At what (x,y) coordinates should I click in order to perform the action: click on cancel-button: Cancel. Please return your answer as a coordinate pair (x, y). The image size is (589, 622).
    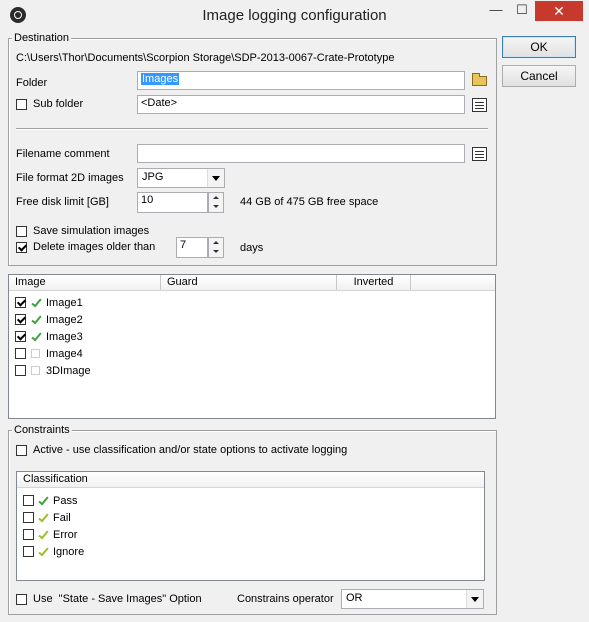
    Looking at the image, I should click on (539, 76).